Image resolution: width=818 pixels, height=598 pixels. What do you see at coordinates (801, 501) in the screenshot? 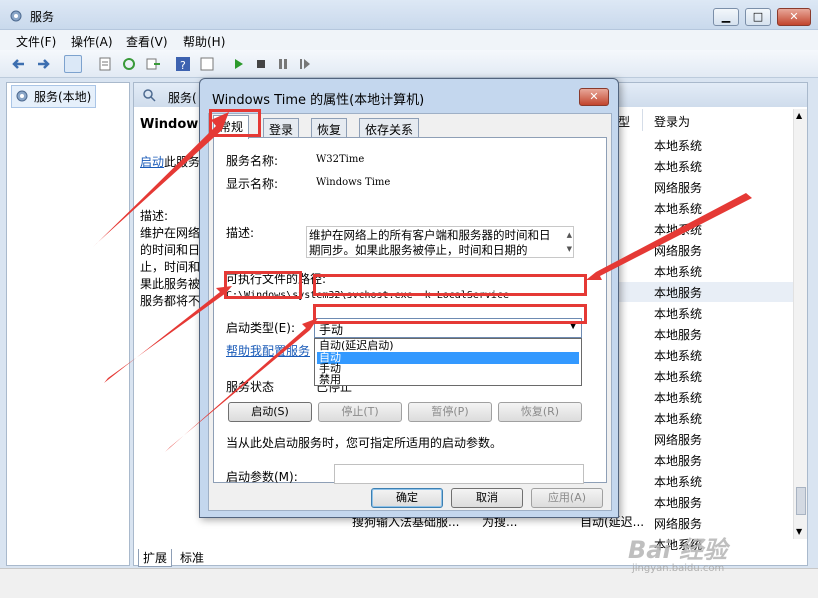
I see `scroll-thumb` at bounding box center [801, 501].